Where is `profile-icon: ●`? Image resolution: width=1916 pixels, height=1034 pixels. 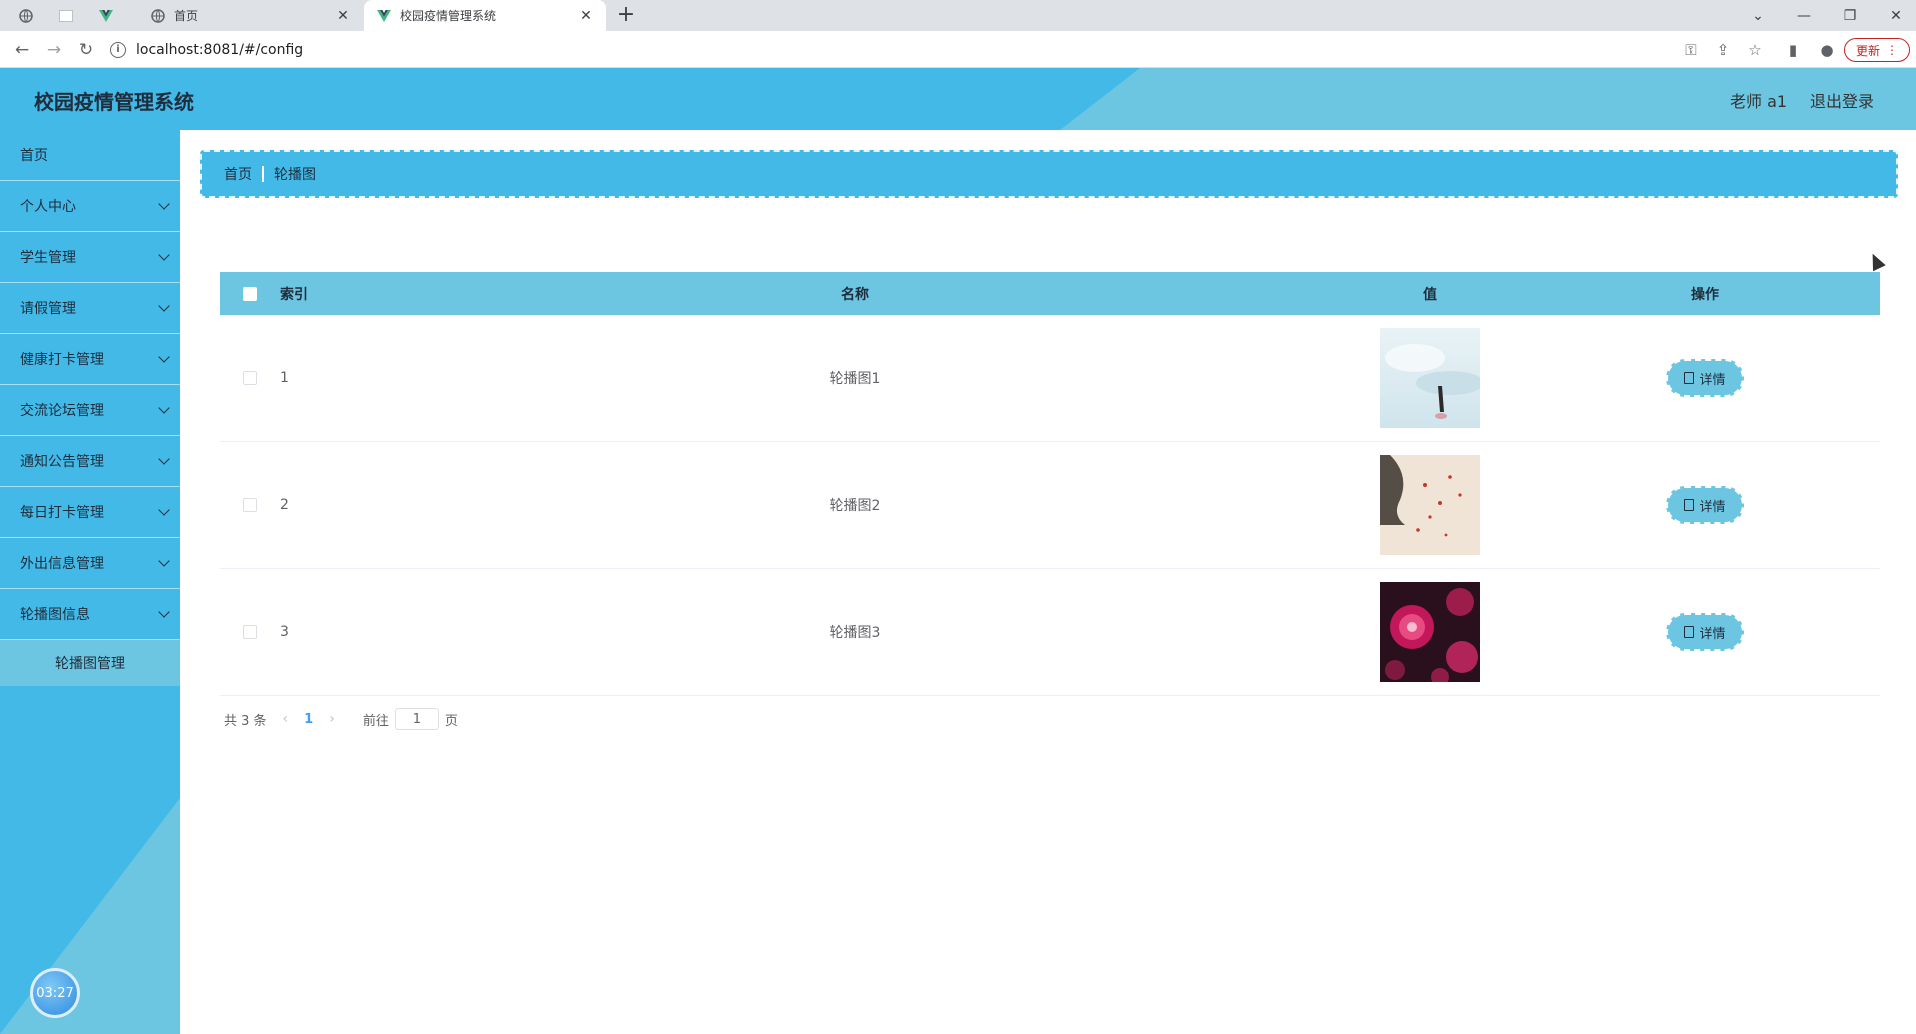
profile-icon: ● is located at coordinates (1827, 50).